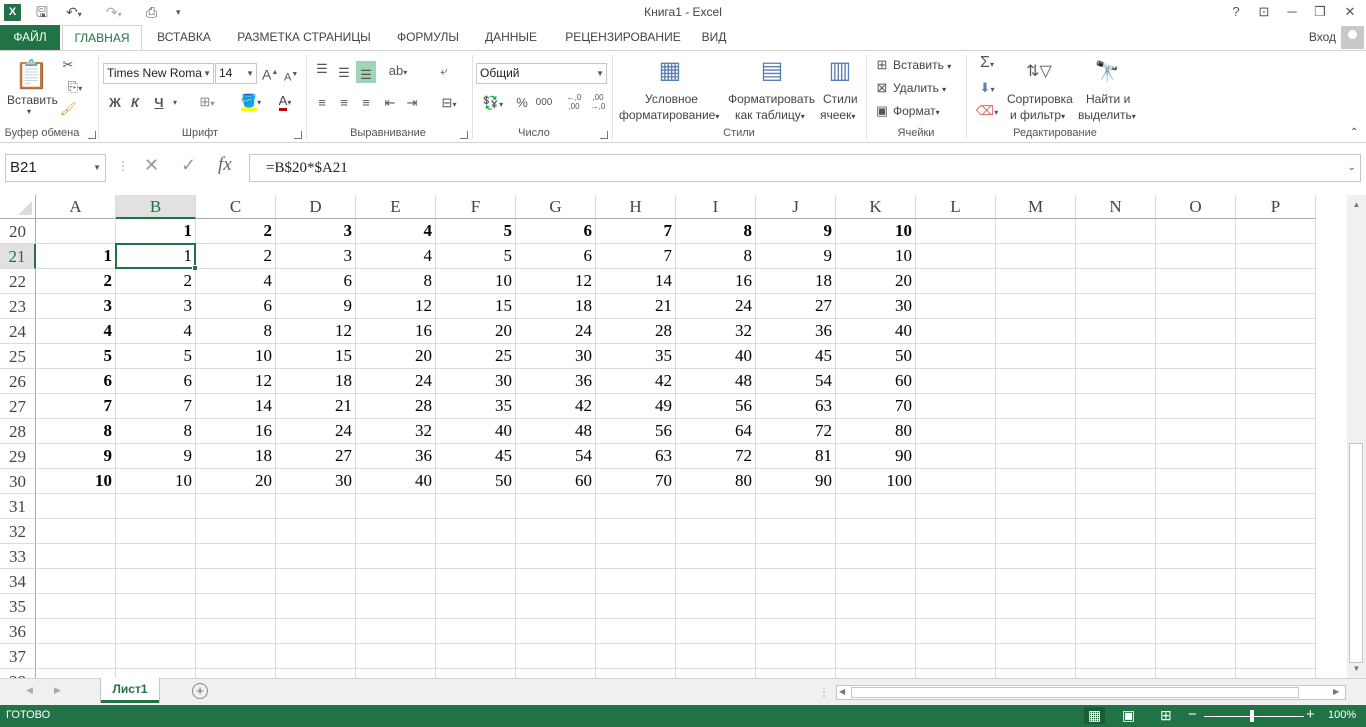 The image size is (1366, 727). What do you see at coordinates (1276, 606) in the screenshot?
I see `cell-p35` at bounding box center [1276, 606].